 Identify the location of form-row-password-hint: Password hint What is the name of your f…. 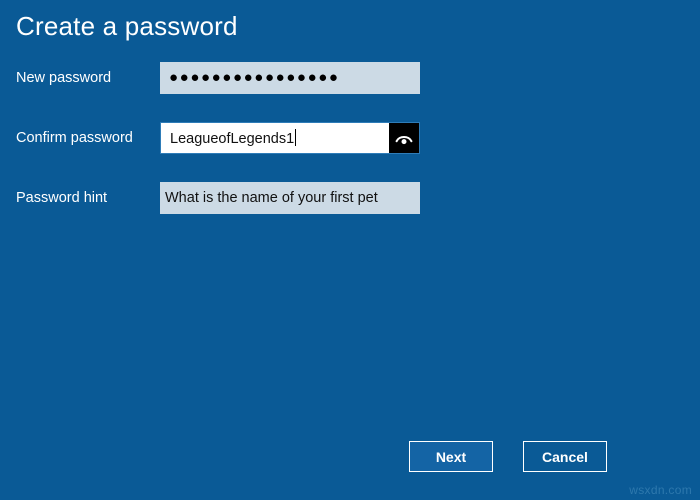
(350, 212).